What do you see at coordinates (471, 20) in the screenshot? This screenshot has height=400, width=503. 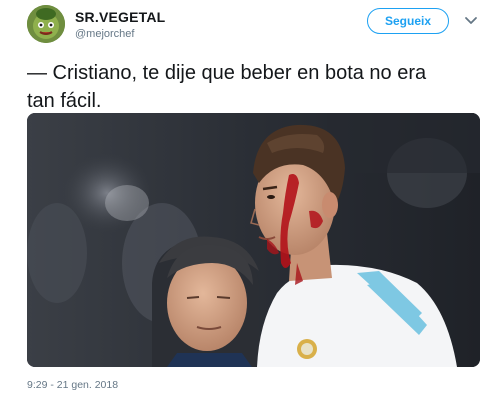 I see `chevron-down-icon` at bounding box center [471, 20].